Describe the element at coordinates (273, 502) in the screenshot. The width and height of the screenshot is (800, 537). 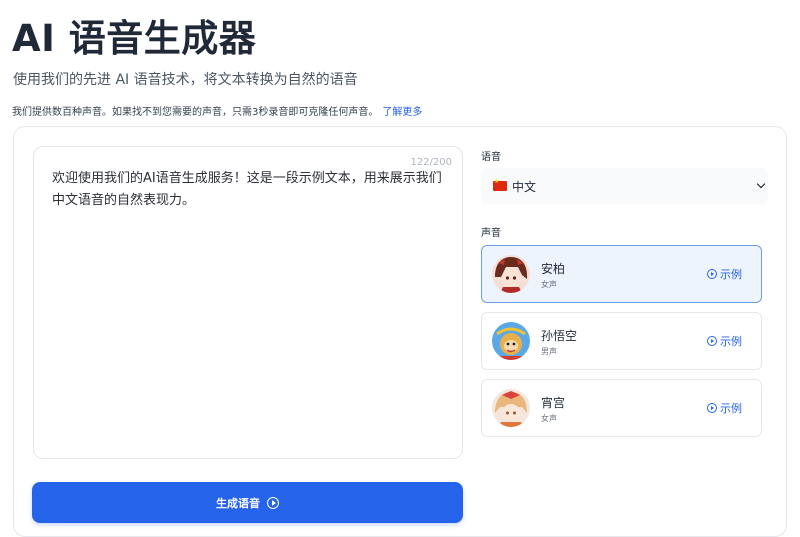
I see `play-circle-icon` at that location.